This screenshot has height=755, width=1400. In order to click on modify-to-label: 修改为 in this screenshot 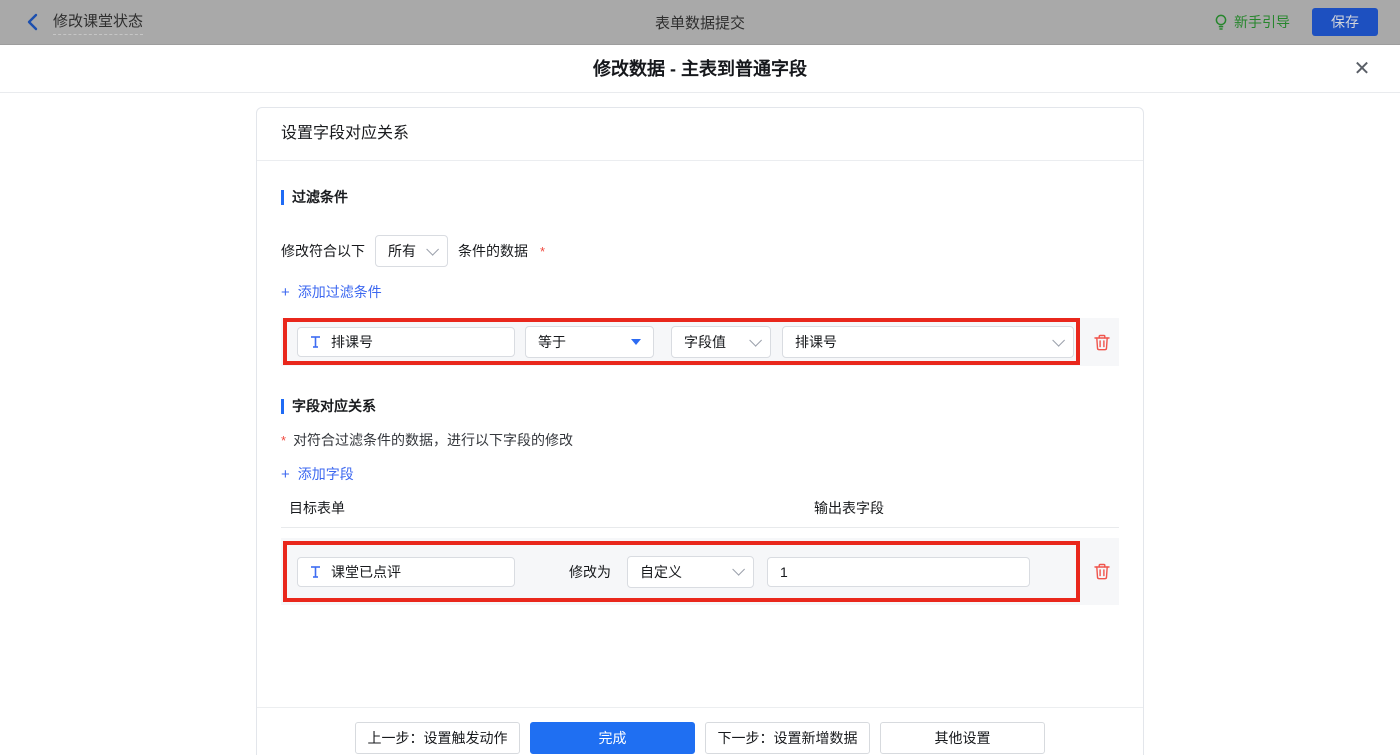, I will do `click(590, 571)`.